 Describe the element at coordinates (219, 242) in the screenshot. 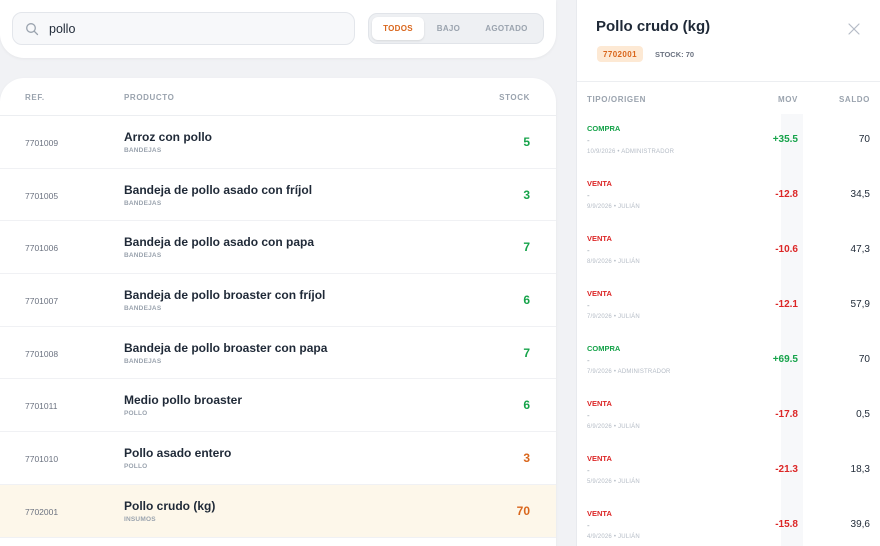

I see `product-name: Bandeja de pollo asado con papa` at that location.